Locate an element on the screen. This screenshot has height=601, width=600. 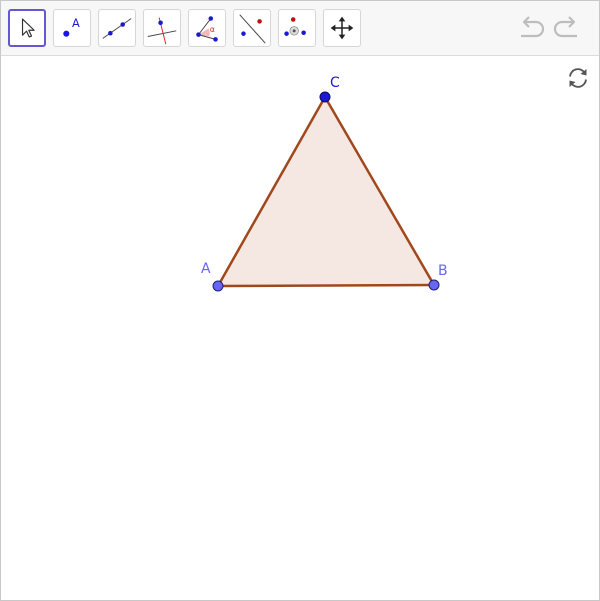
reflect-about-line-icon is located at coordinates (252, 29).